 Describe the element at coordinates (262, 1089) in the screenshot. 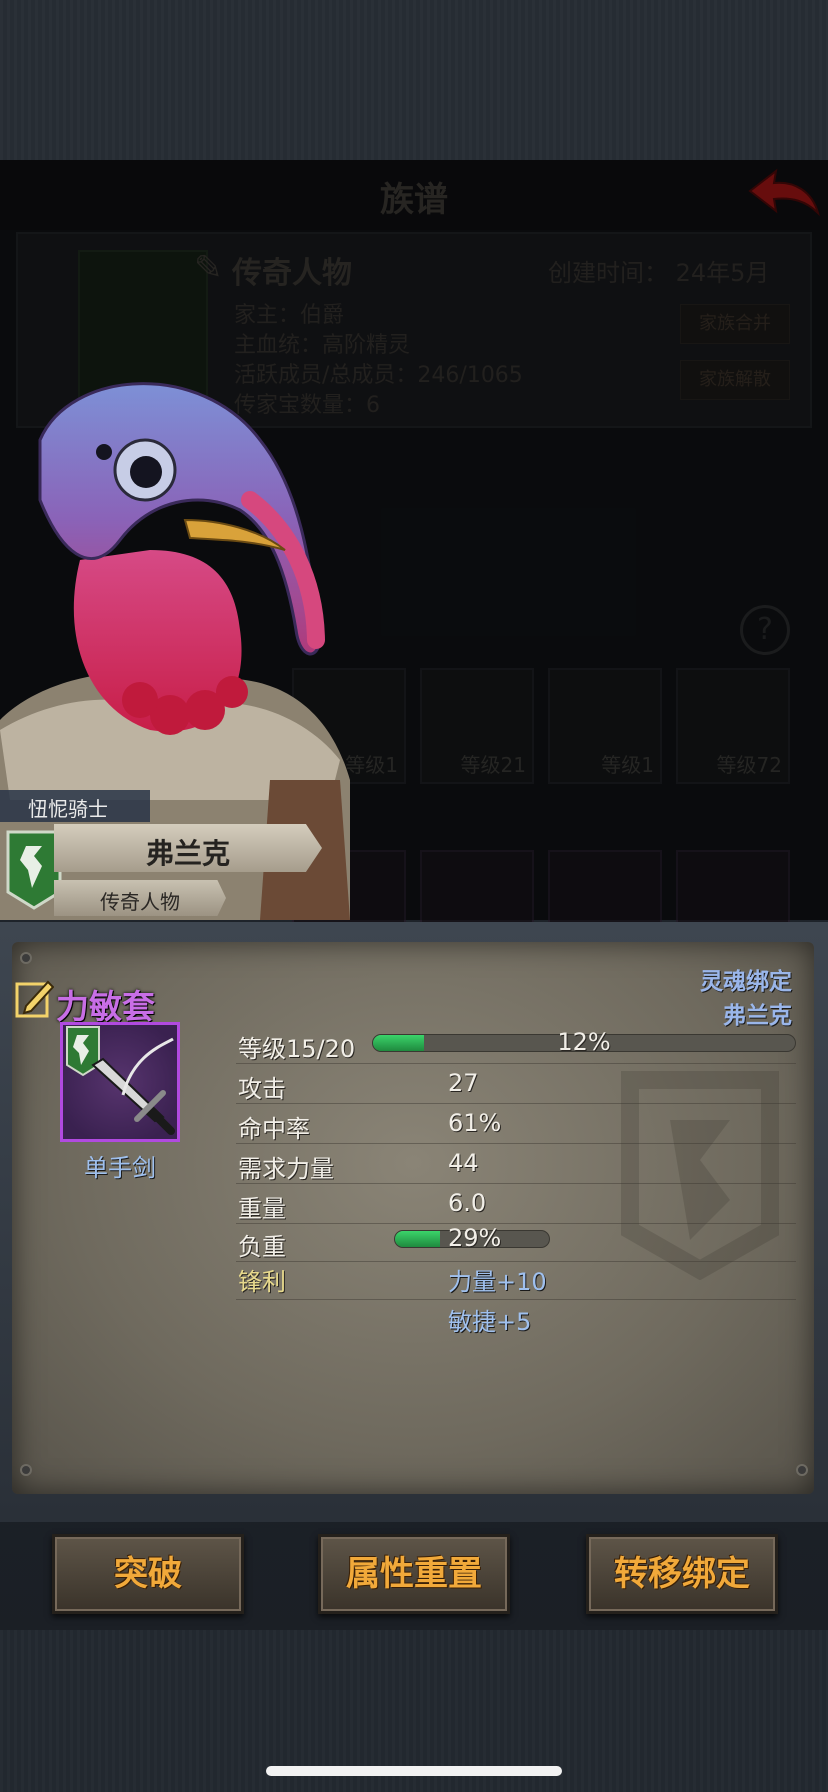

I see `stat-label: 攻击` at that location.